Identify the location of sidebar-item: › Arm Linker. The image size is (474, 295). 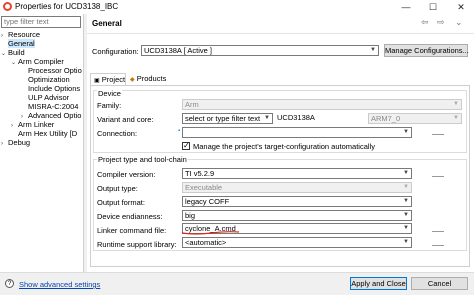
(42, 124).